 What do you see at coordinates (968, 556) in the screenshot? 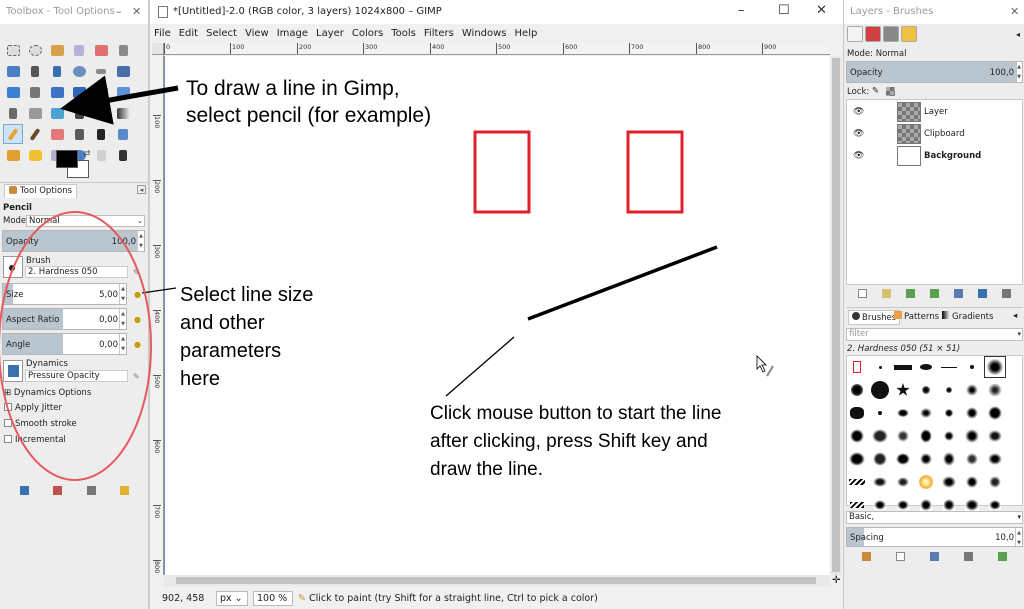
I see `delete-brush-icon` at bounding box center [968, 556].